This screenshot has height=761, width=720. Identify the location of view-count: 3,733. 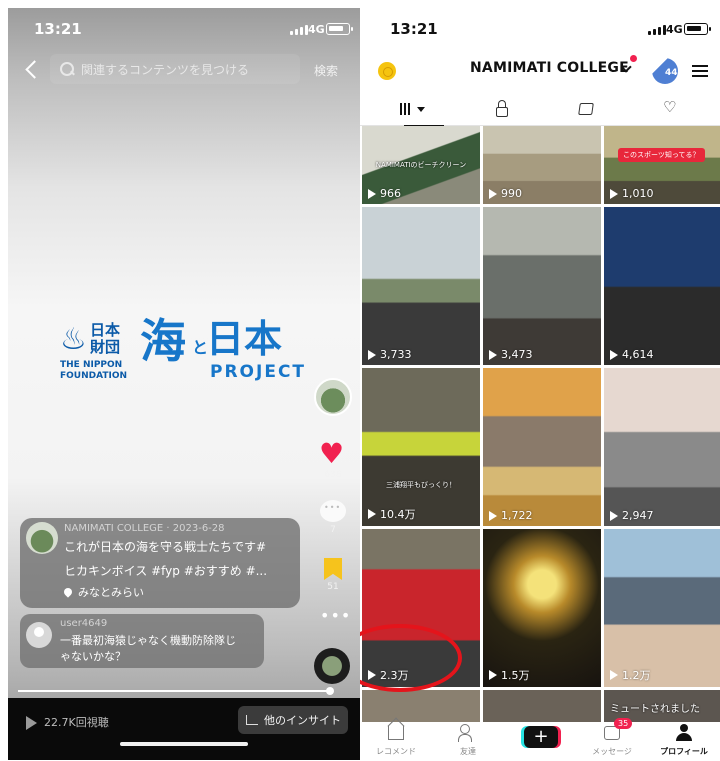
(390, 354).